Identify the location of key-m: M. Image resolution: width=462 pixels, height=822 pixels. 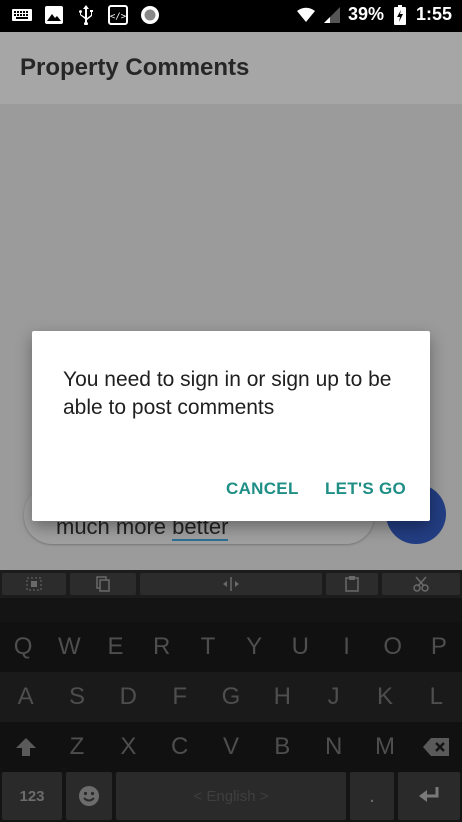
(384, 747).